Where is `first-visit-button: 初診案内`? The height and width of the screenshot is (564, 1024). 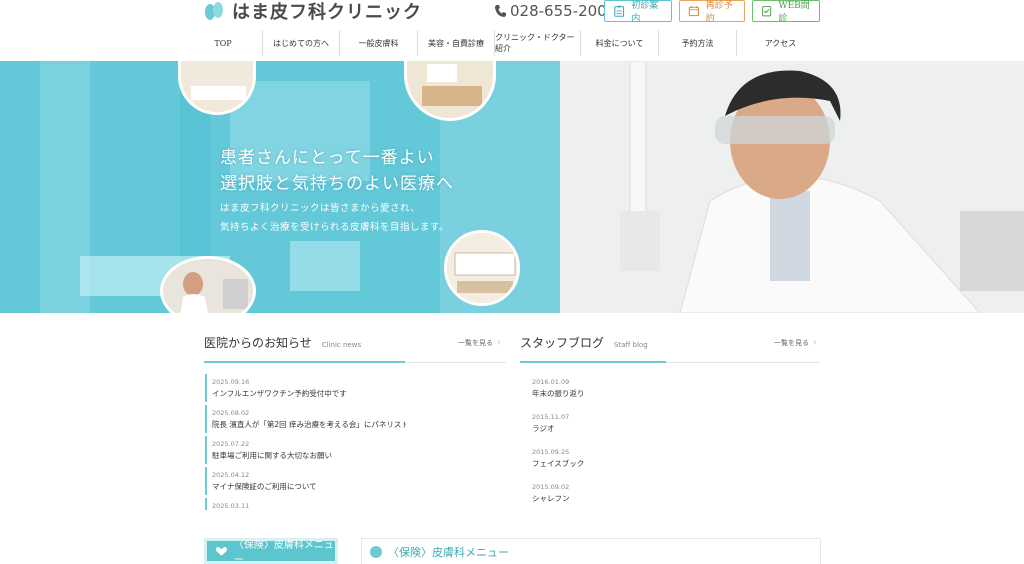 first-visit-button: 初診案内 is located at coordinates (638, 12).